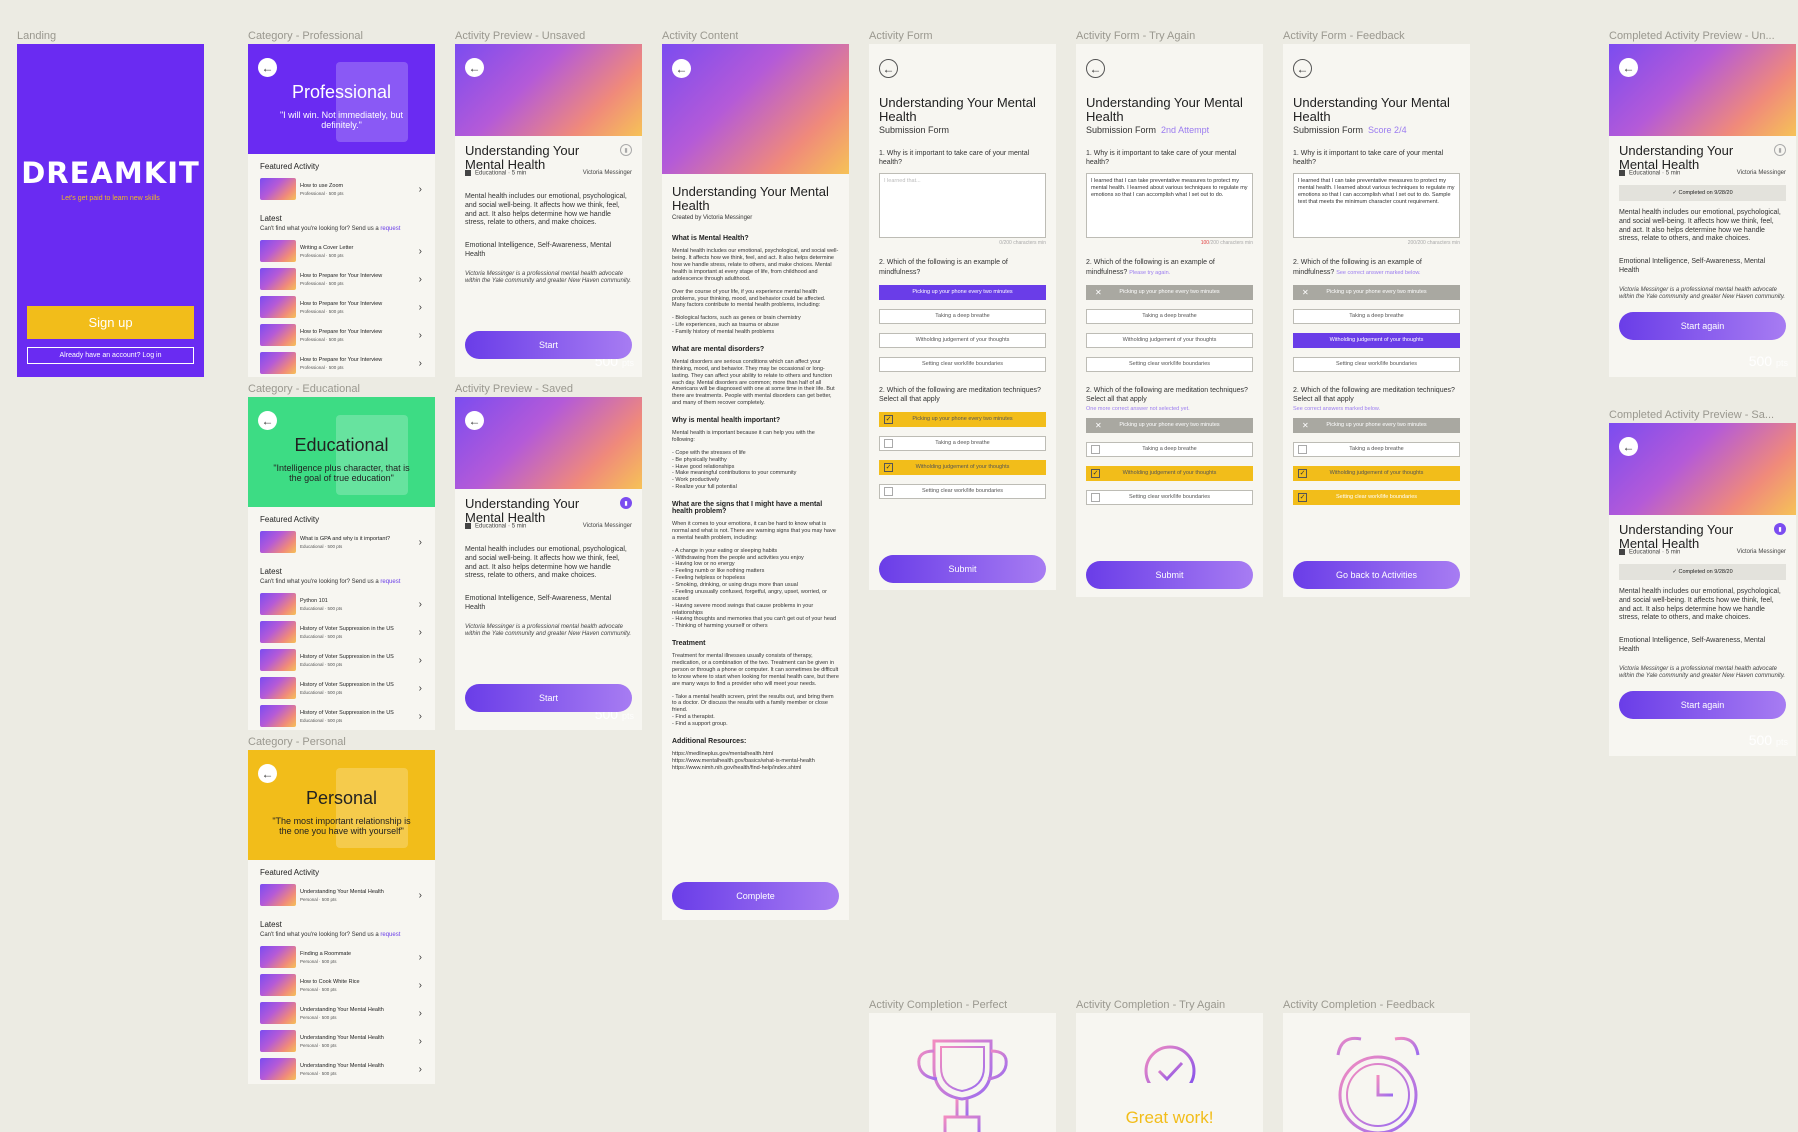  What do you see at coordinates (1376, 575) in the screenshot?
I see `go-back-button: Go back to Activities` at bounding box center [1376, 575].